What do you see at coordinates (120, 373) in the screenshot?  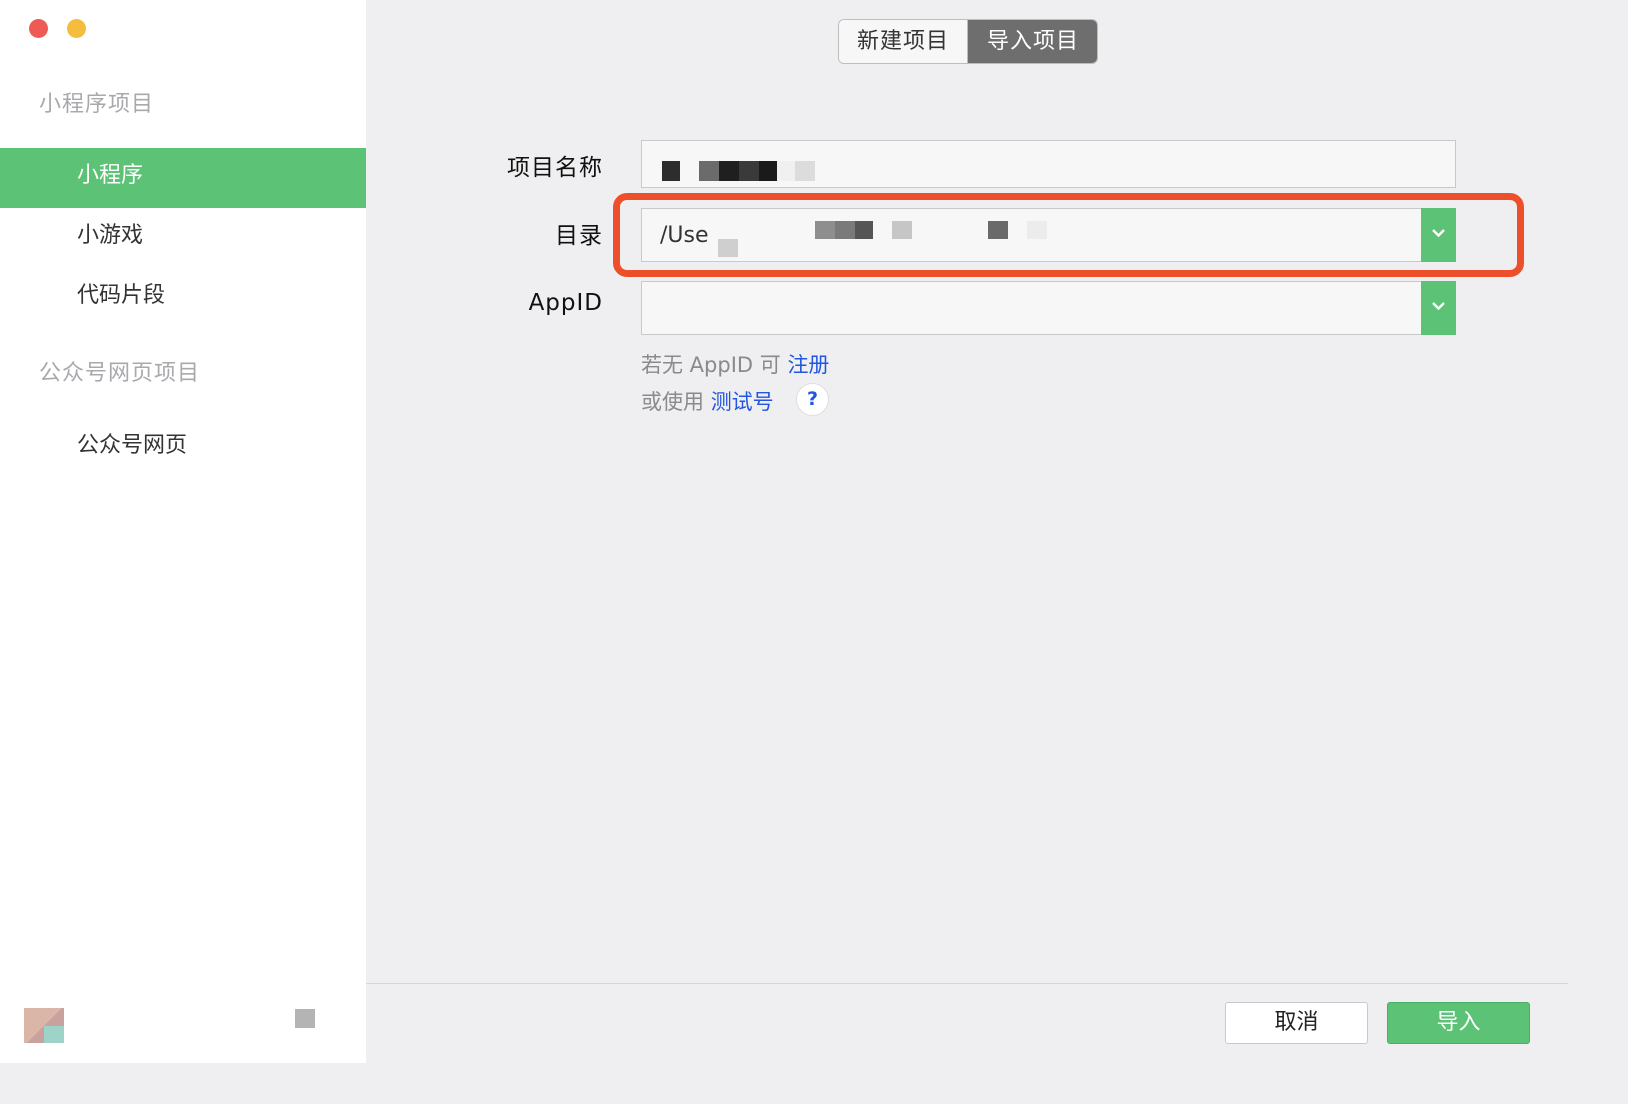 I see `section-official-account-projects: 公众号网页项目` at bounding box center [120, 373].